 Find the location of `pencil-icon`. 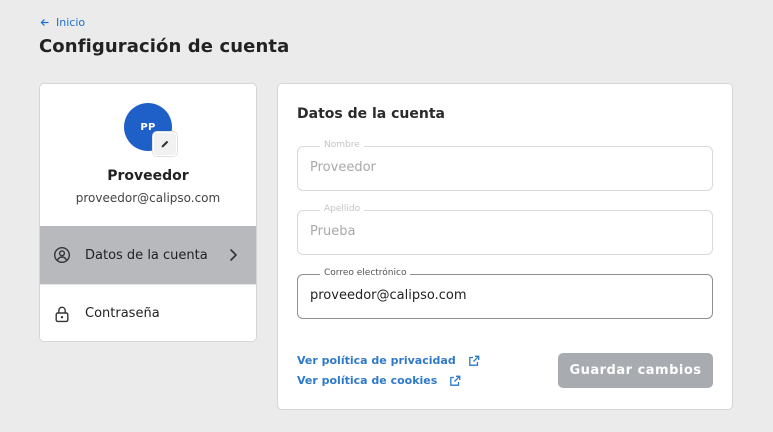

pencil-icon is located at coordinates (165, 144).